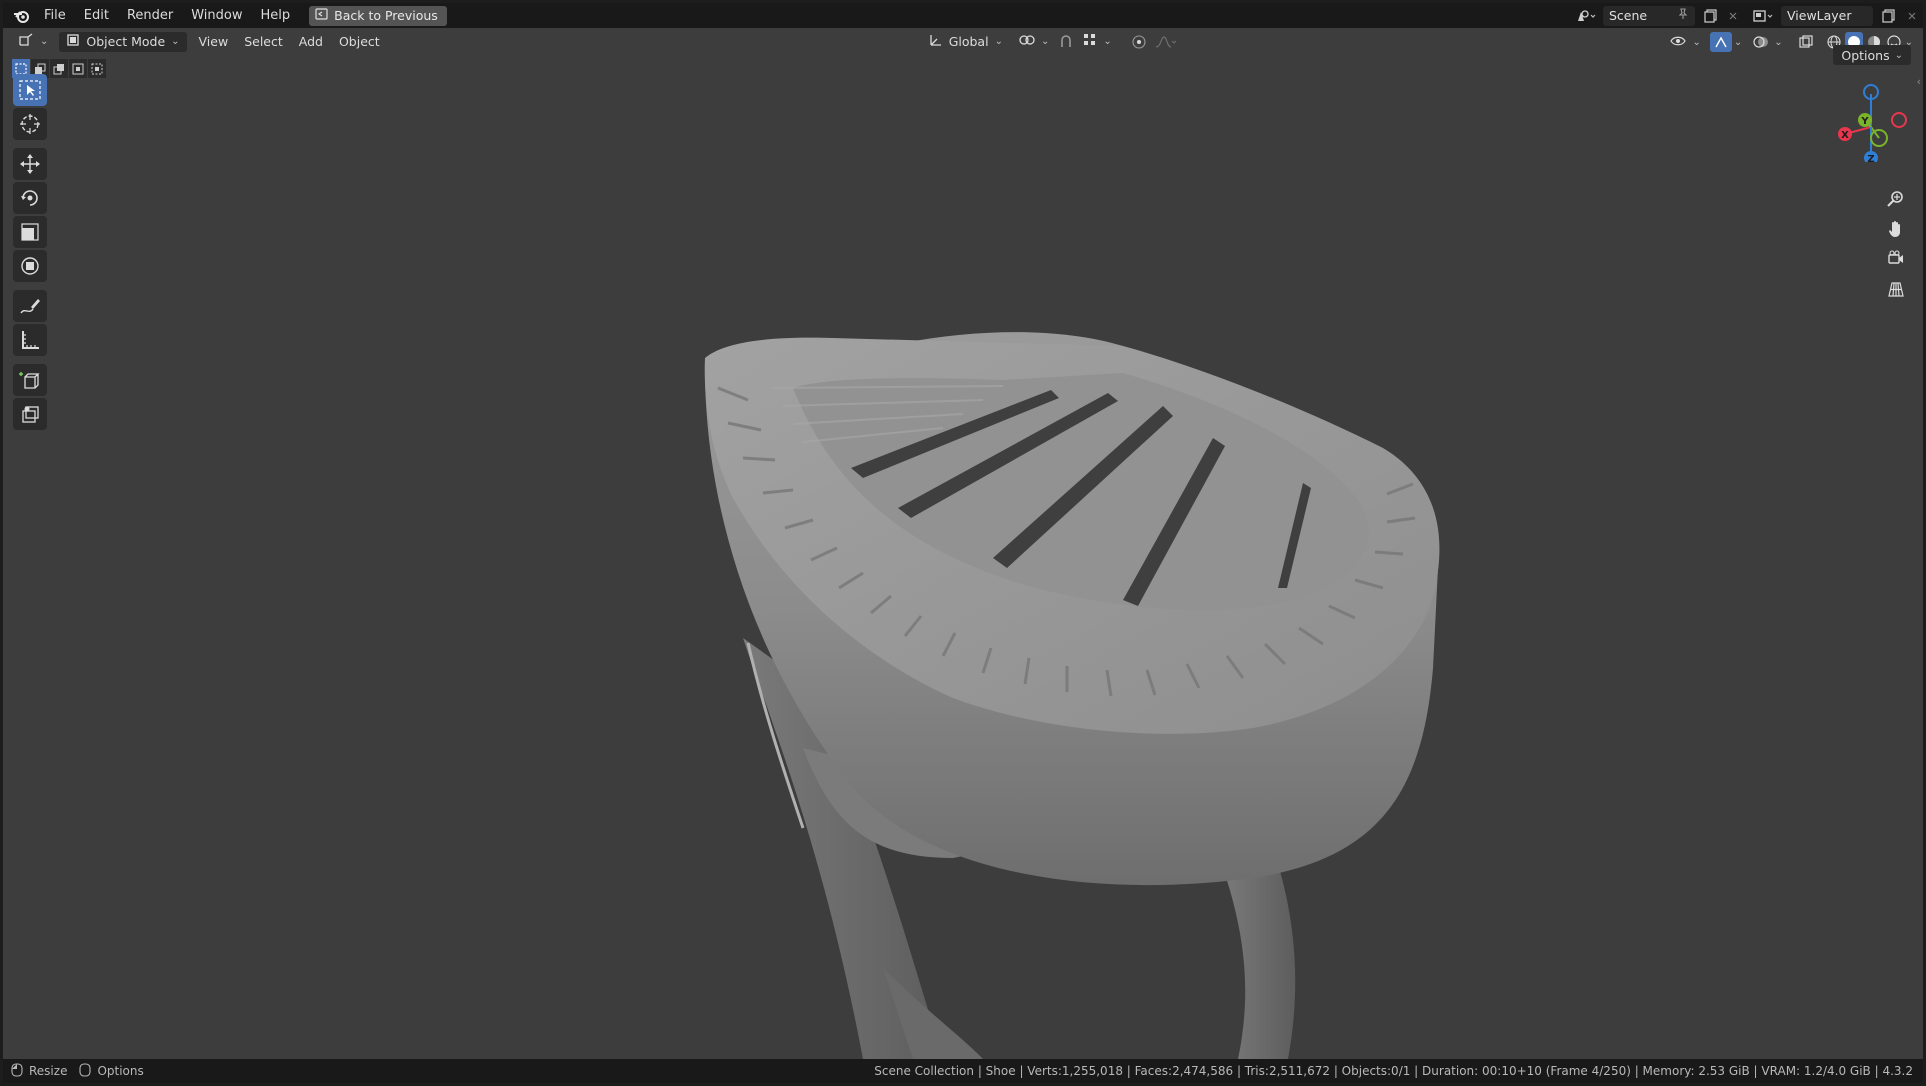 Image resolution: width=1926 pixels, height=1086 pixels. What do you see at coordinates (1628, 15) in the screenshot?
I see `scene-name: Scene` at bounding box center [1628, 15].